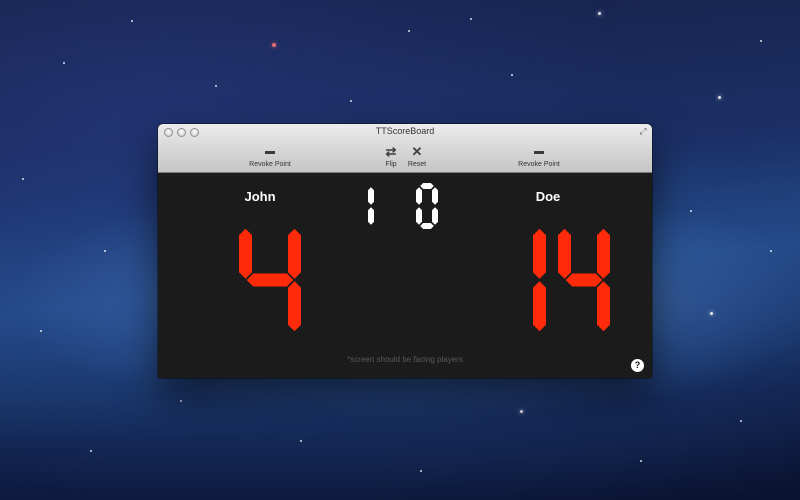 Image resolution: width=800 pixels, height=500 pixels. I want to click on right-score-display, so click(552, 282).